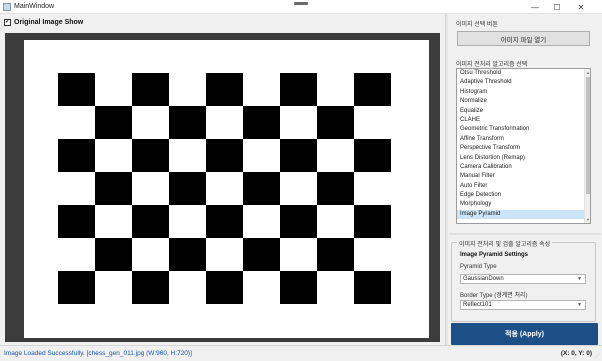  Describe the element at coordinates (523, 129) in the screenshot. I see `algorithm-item: Geometric Transformation` at that location.